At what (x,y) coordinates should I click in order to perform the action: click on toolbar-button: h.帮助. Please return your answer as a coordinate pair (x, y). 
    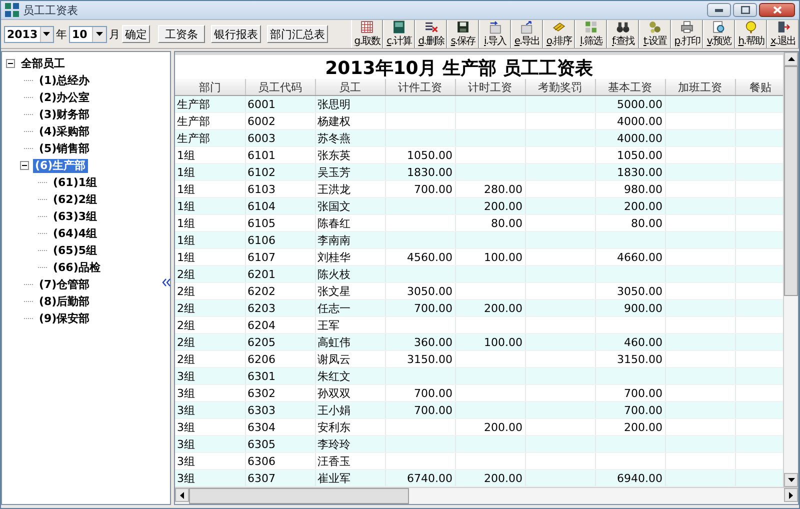
    Looking at the image, I should click on (751, 34).